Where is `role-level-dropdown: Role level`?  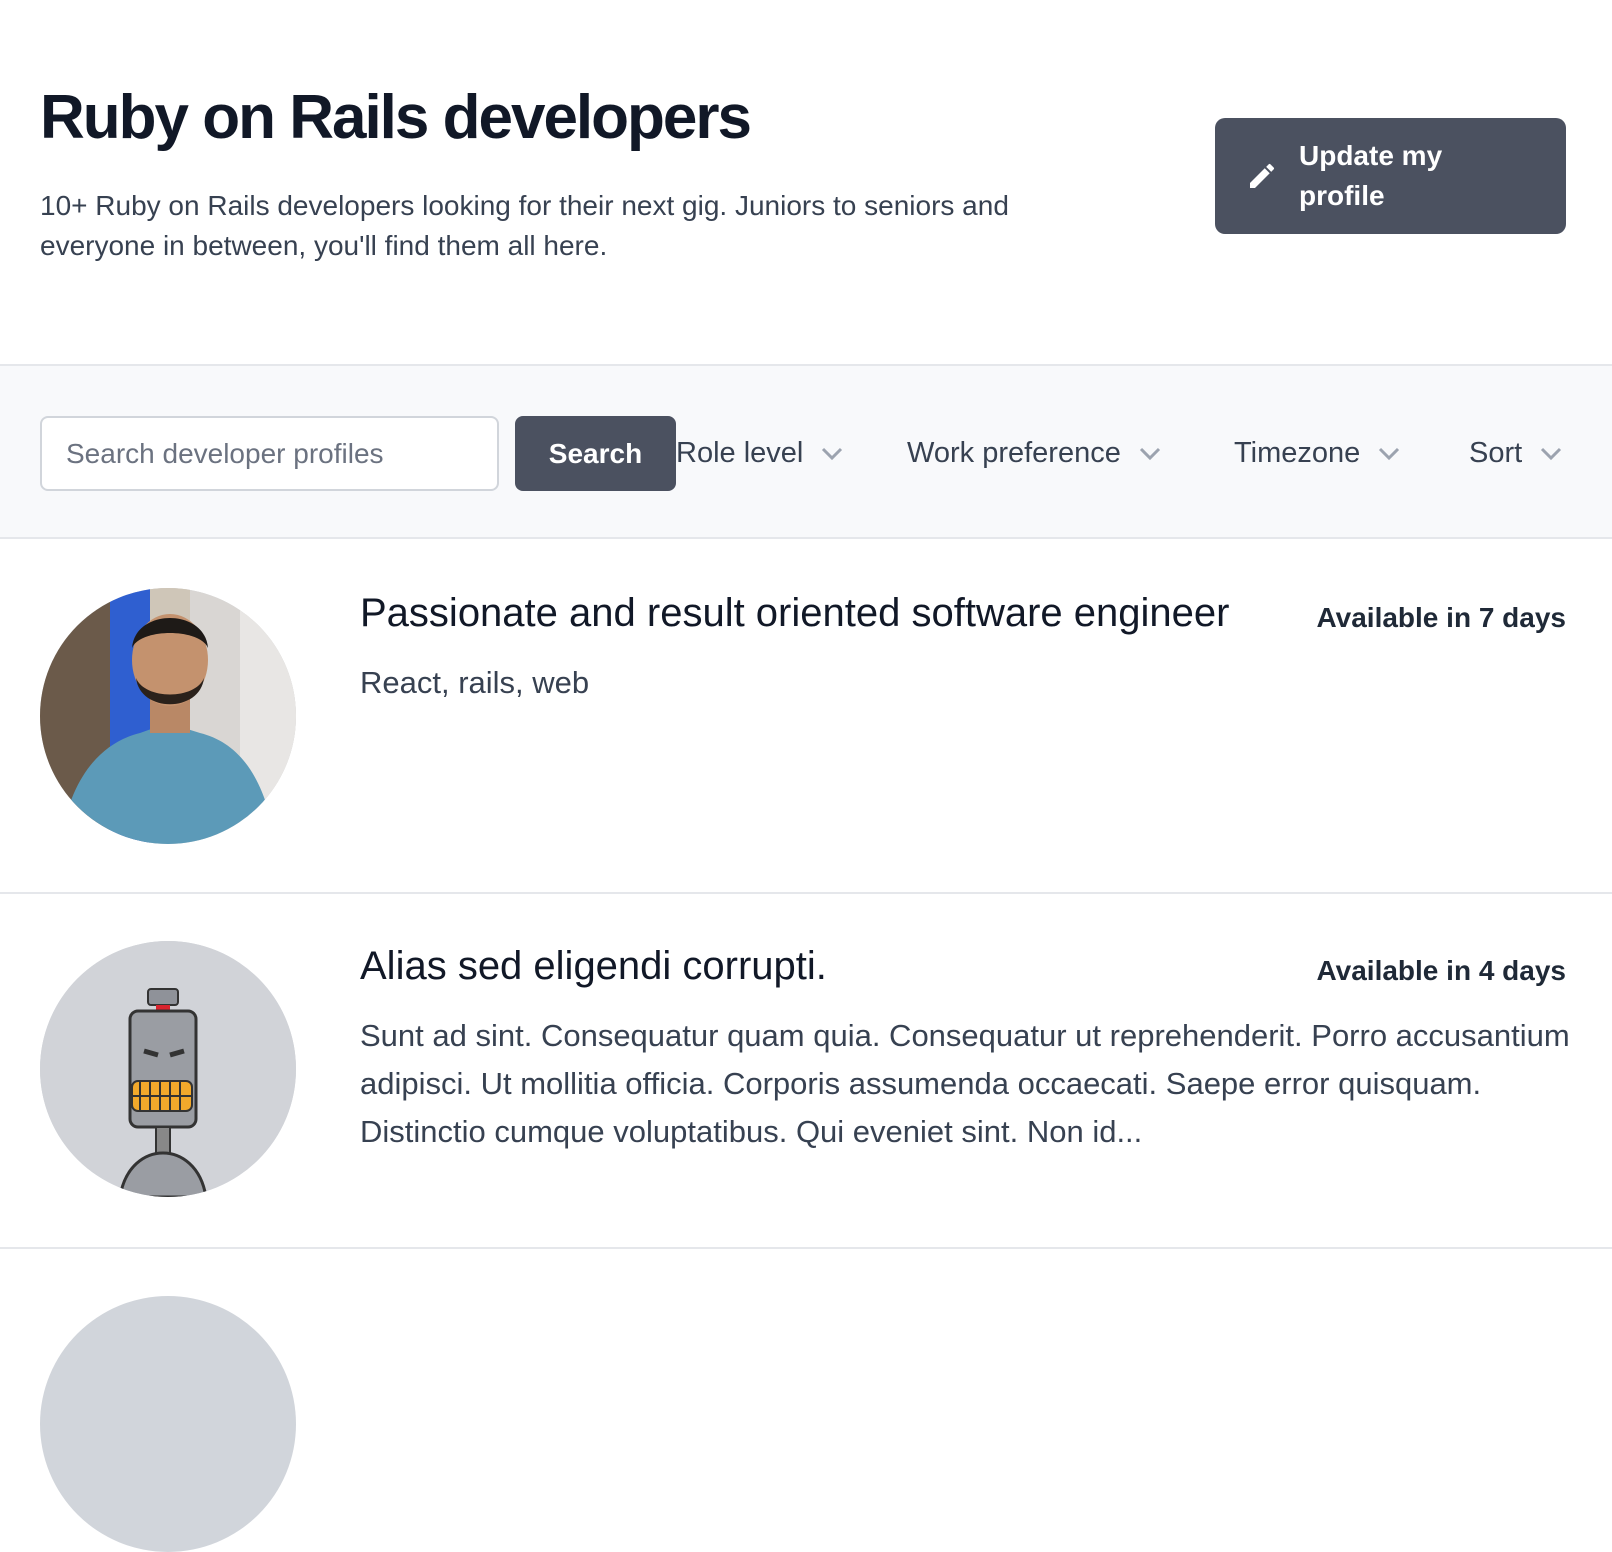 role-level-dropdown: Role level is located at coordinates (760, 453).